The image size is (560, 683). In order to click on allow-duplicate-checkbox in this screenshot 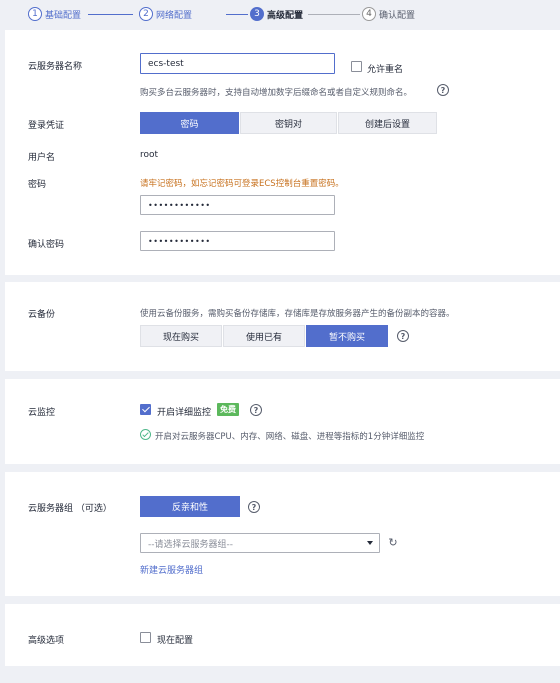, I will do `click(356, 66)`.